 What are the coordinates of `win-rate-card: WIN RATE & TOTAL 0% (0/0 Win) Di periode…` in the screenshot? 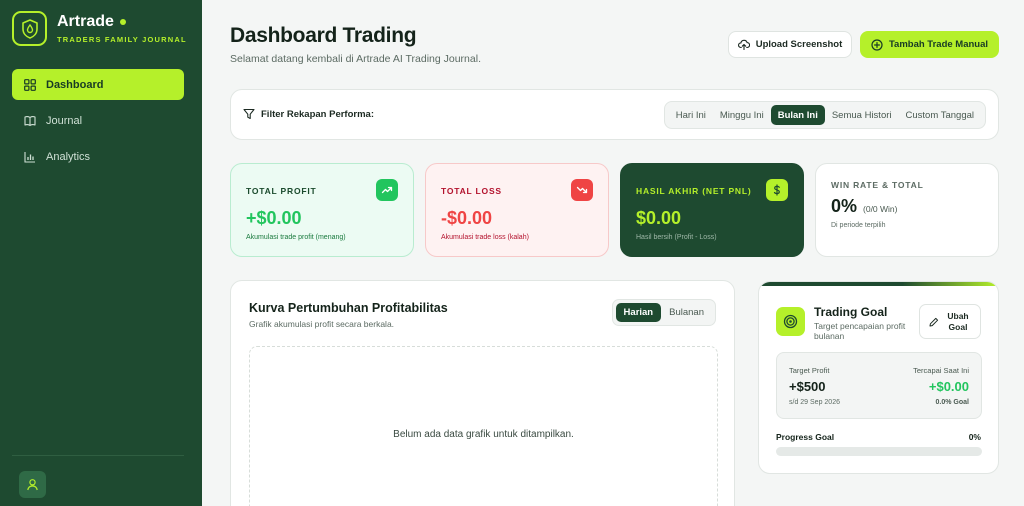 It's located at (907, 210).